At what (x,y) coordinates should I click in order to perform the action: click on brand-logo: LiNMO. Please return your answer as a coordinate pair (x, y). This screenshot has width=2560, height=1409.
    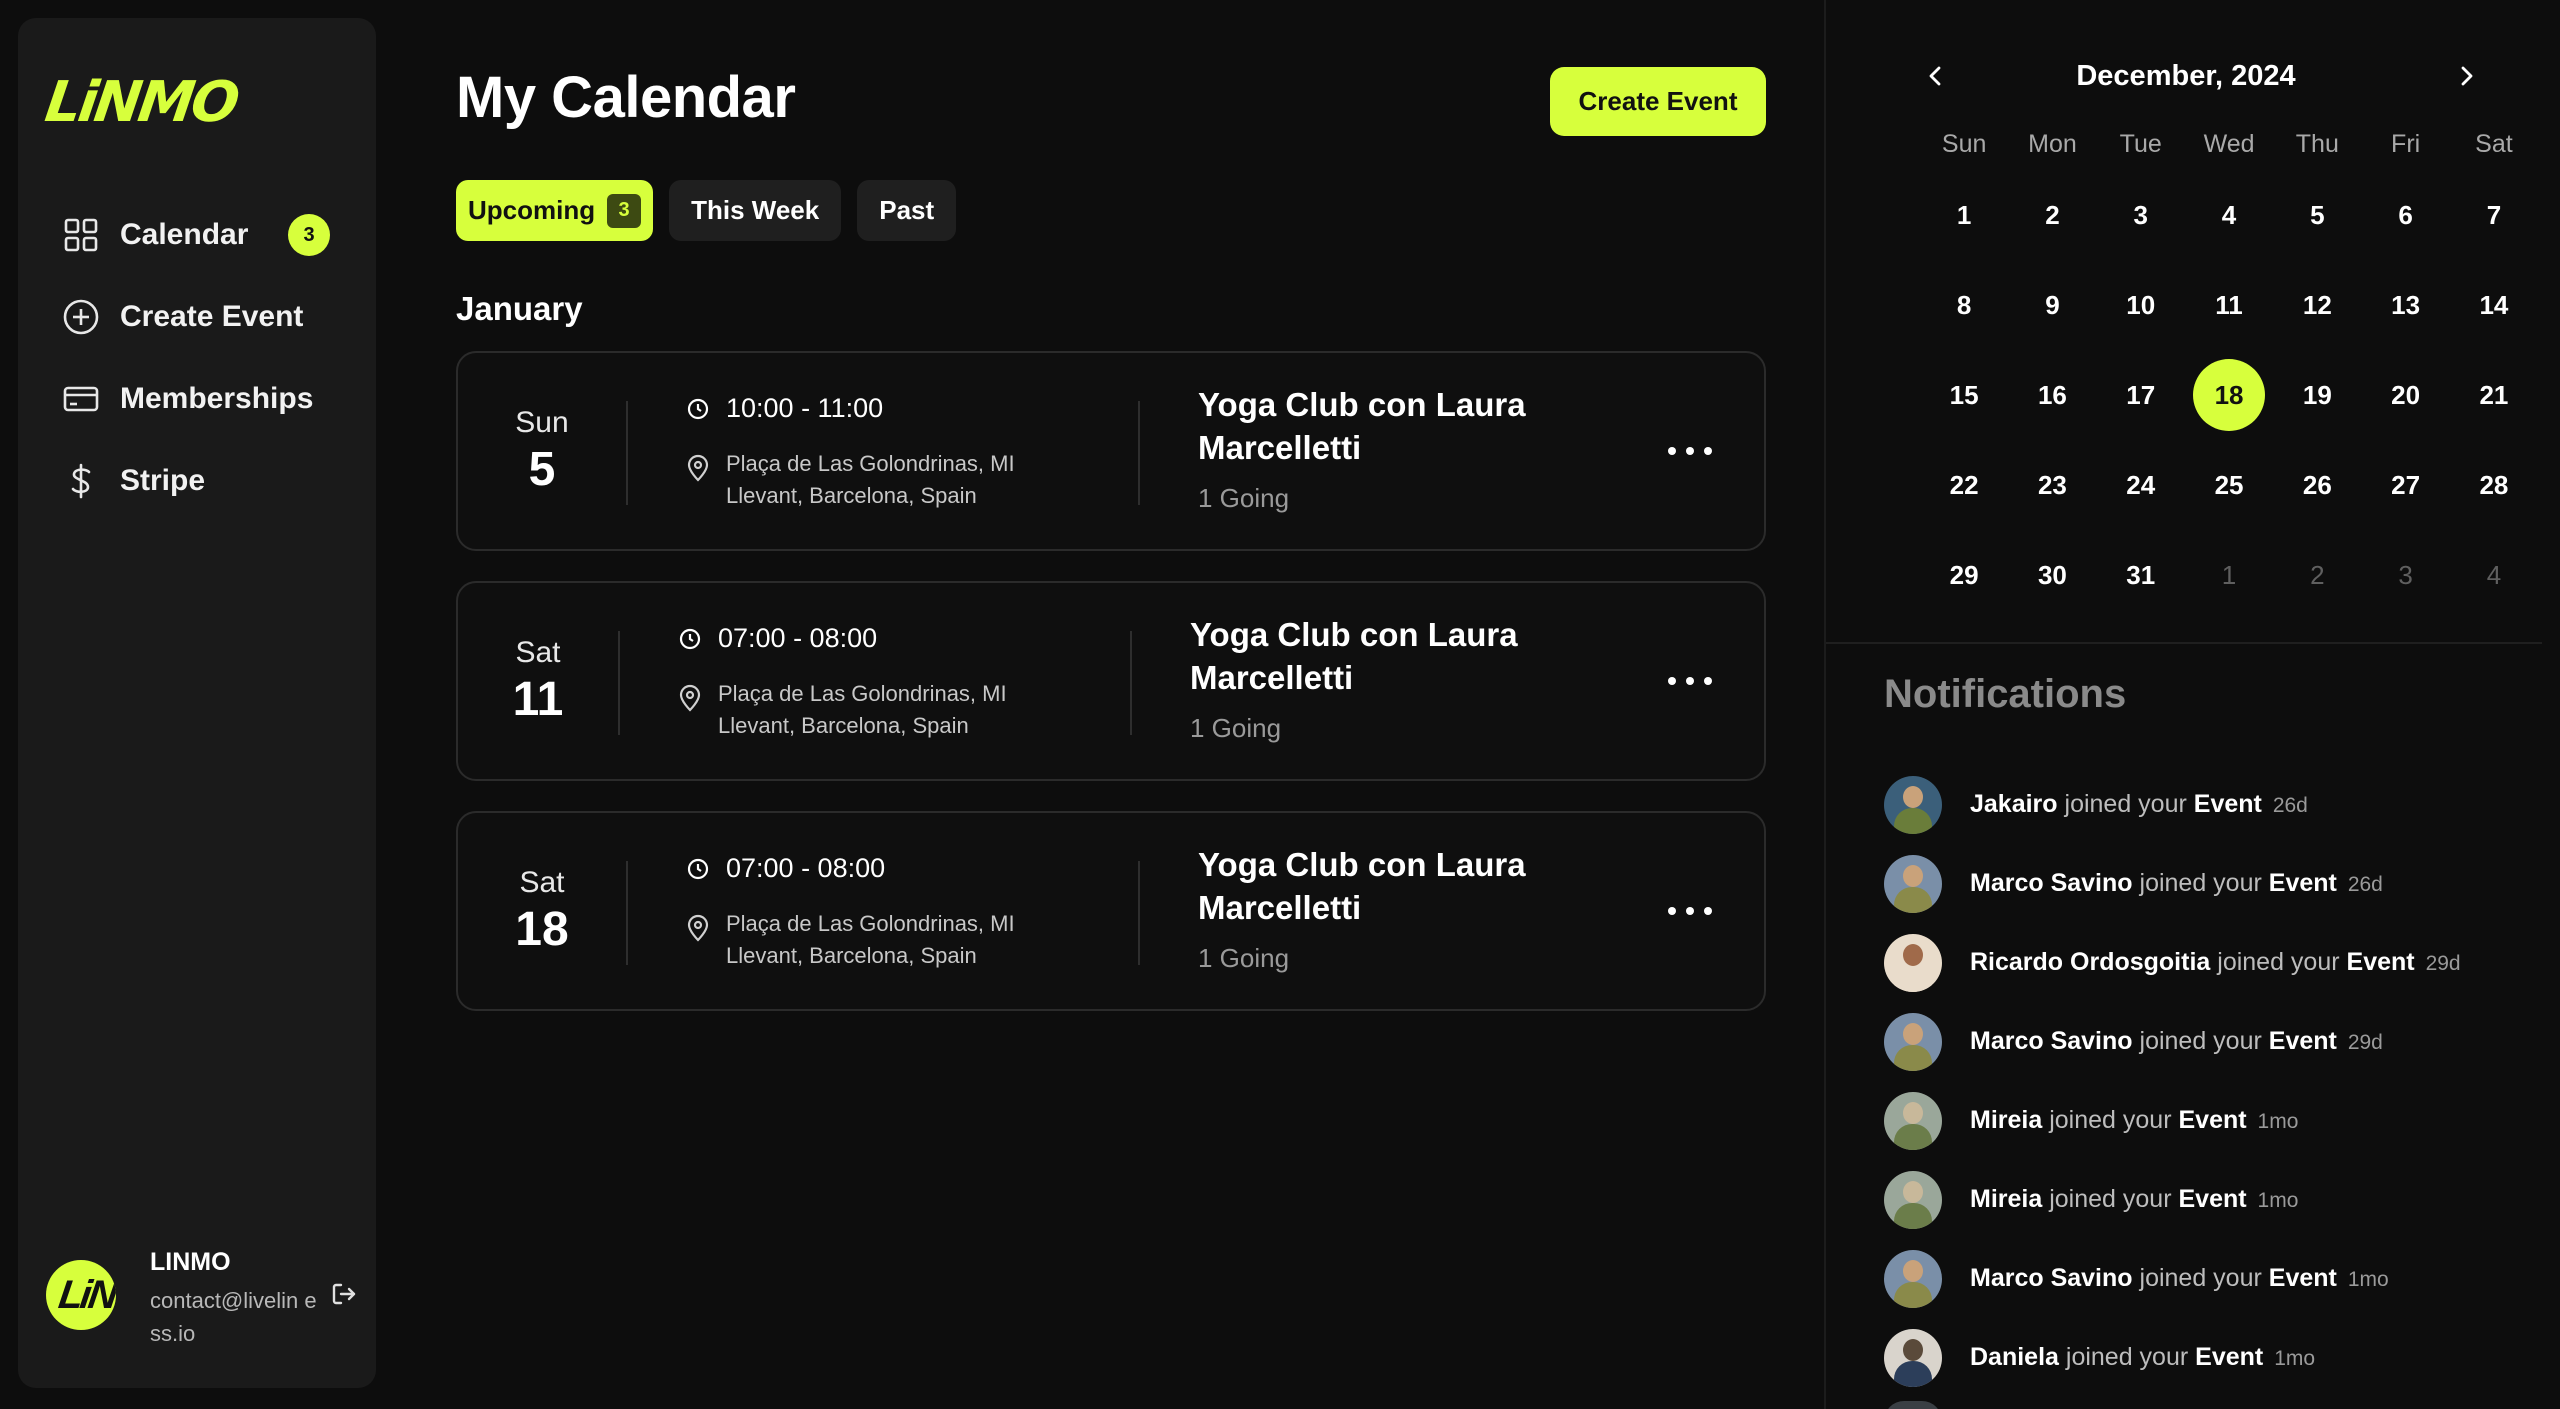
    Looking at the image, I should click on (140, 102).